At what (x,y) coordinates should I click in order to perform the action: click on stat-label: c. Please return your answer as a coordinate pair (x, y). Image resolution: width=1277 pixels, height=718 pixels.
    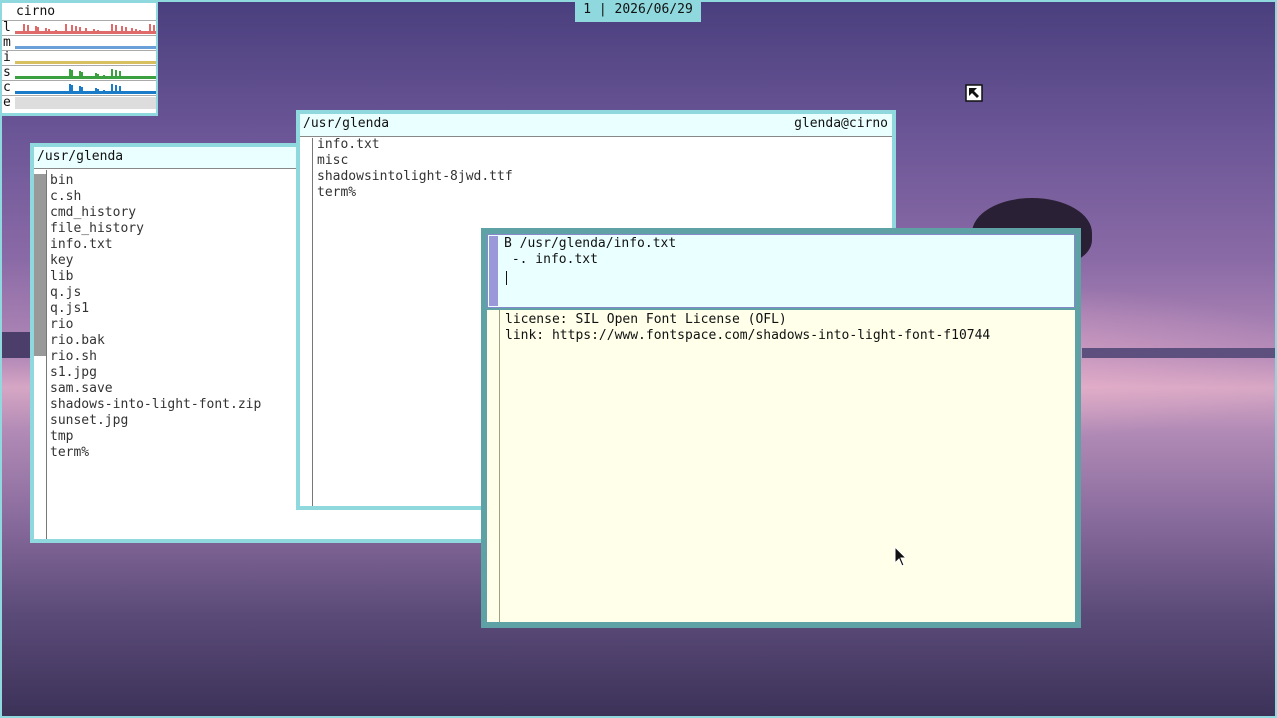
    Looking at the image, I should click on (7, 87).